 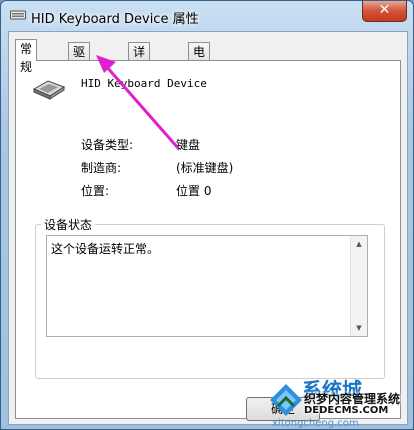 What do you see at coordinates (315, 423) in the screenshot?
I see `watermark-url: xitongcheng.com` at bounding box center [315, 423].